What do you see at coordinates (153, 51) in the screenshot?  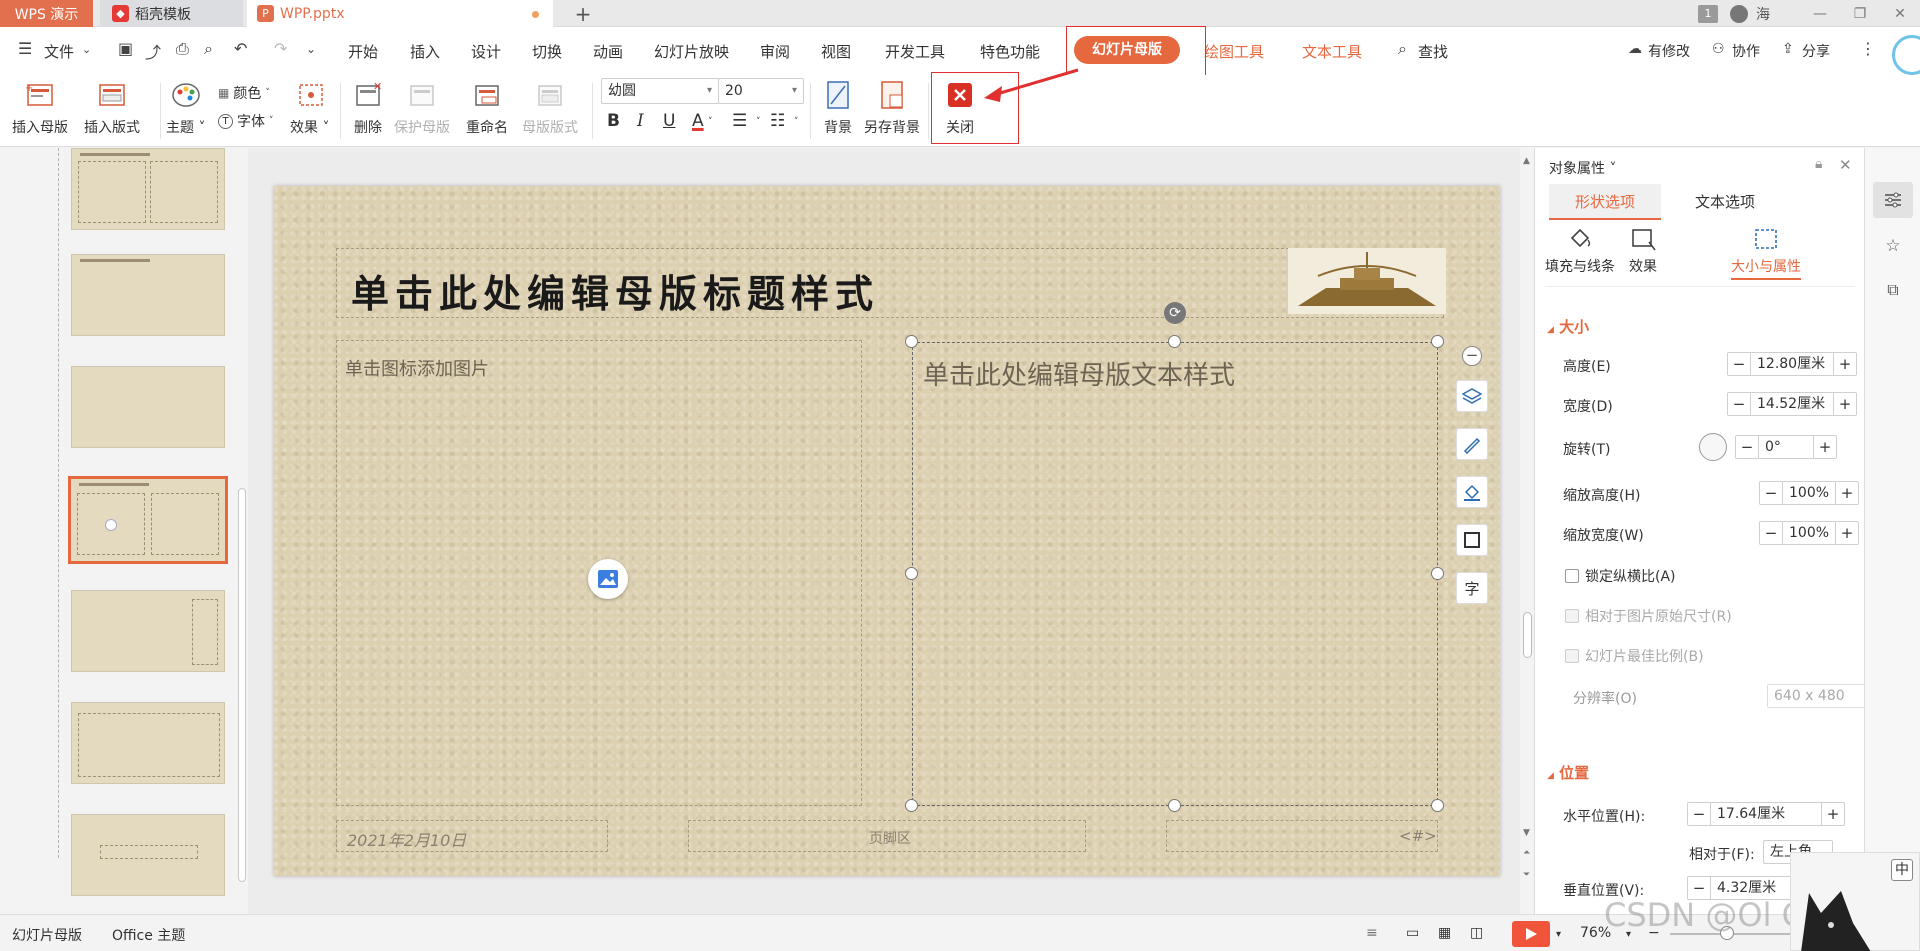 I see `export-pdf-icon: ⤴` at bounding box center [153, 51].